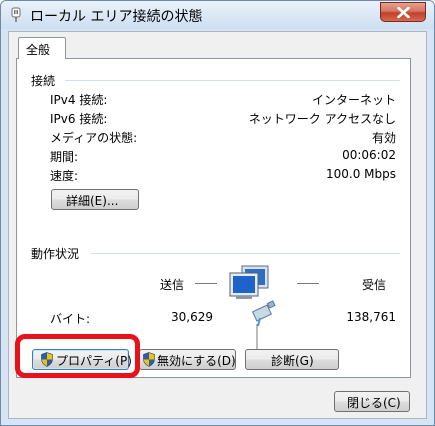  Describe the element at coordinates (43, 81) in the screenshot. I see `connection-heading: 接続` at that location.